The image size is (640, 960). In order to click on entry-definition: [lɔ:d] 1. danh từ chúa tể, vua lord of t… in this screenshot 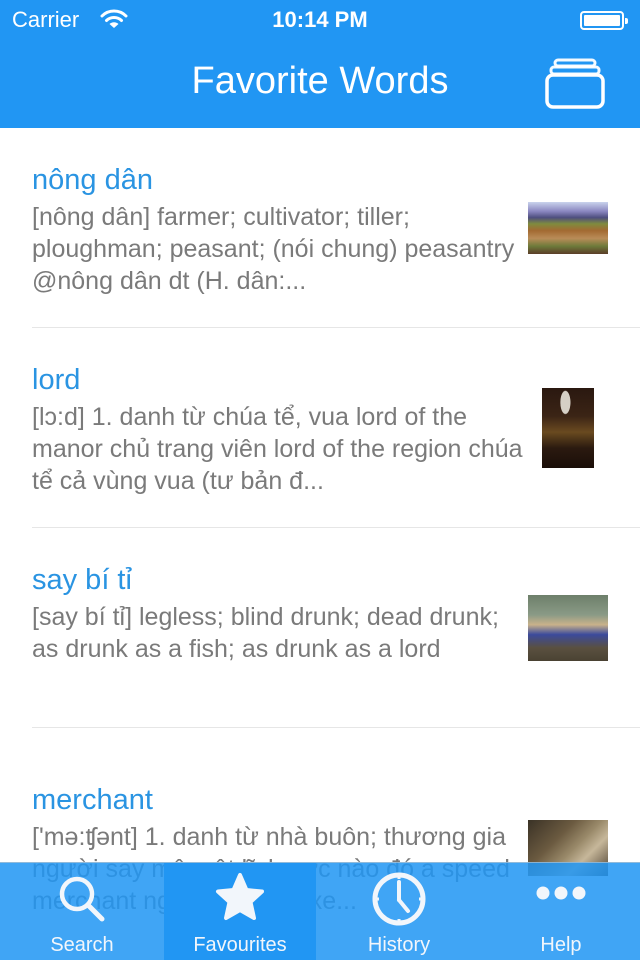, I will do `click(277, 449)`.